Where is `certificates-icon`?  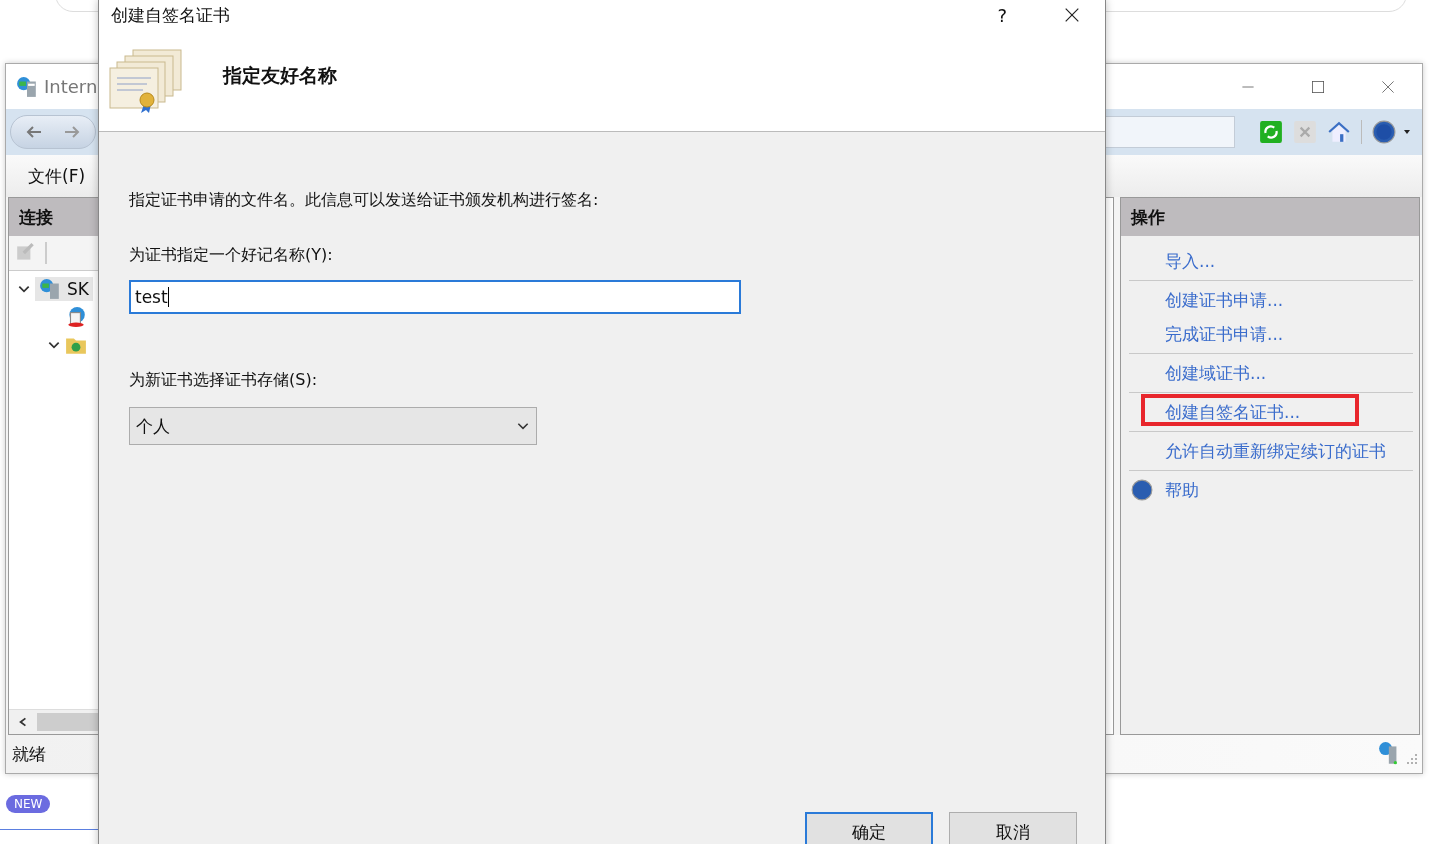 certificates-icon is located at coordinates (147, 80).